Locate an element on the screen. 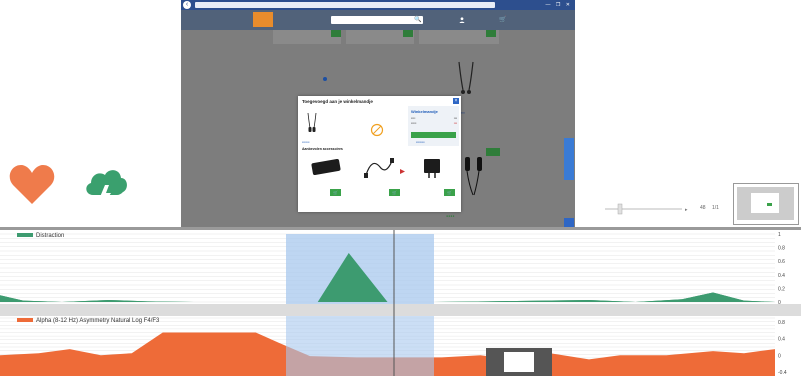  distraction-legend: Distraction is located at coordinates (40, 236).